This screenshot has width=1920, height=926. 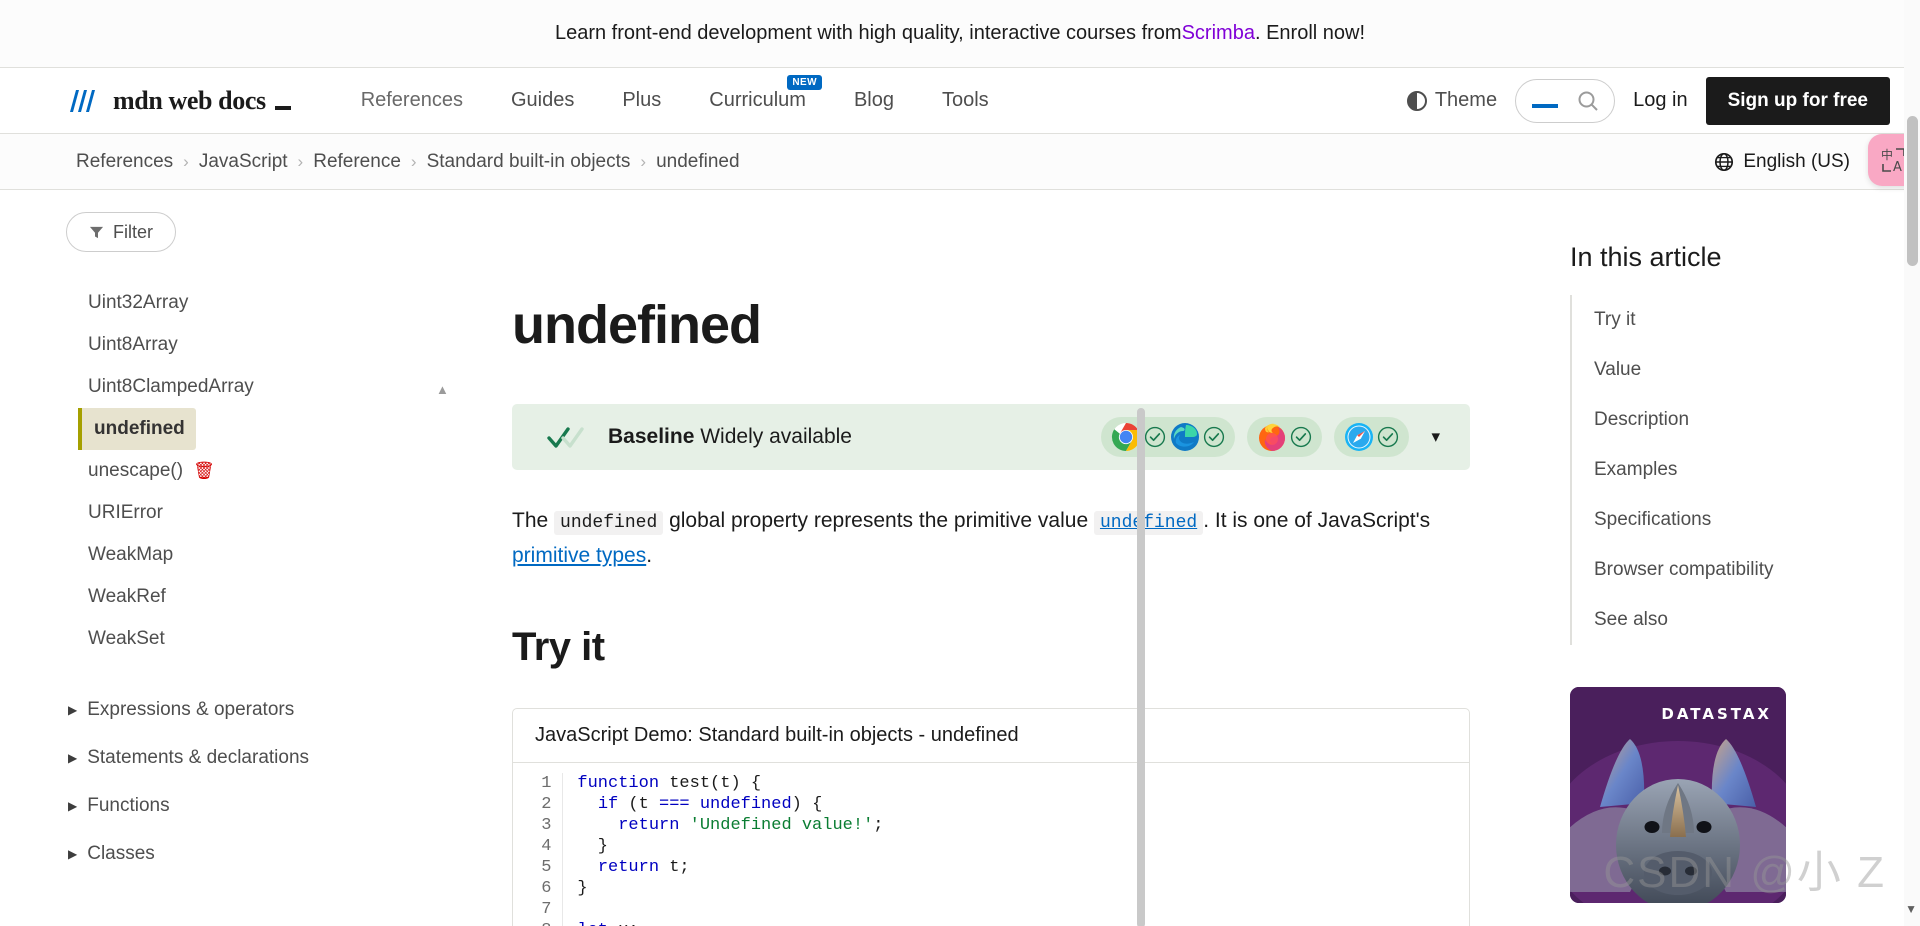 What do you see at coordinates (1141, 667) in the screenshot?
I see `content-scrollbar-thumb` at bounding box center [1141, 667].